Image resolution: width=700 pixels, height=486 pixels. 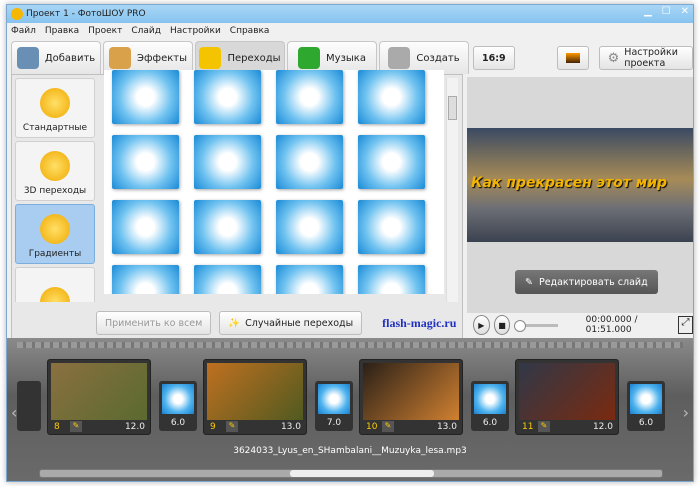 I want to click on slide-duration: 13.0, so click(x=290, y=427).